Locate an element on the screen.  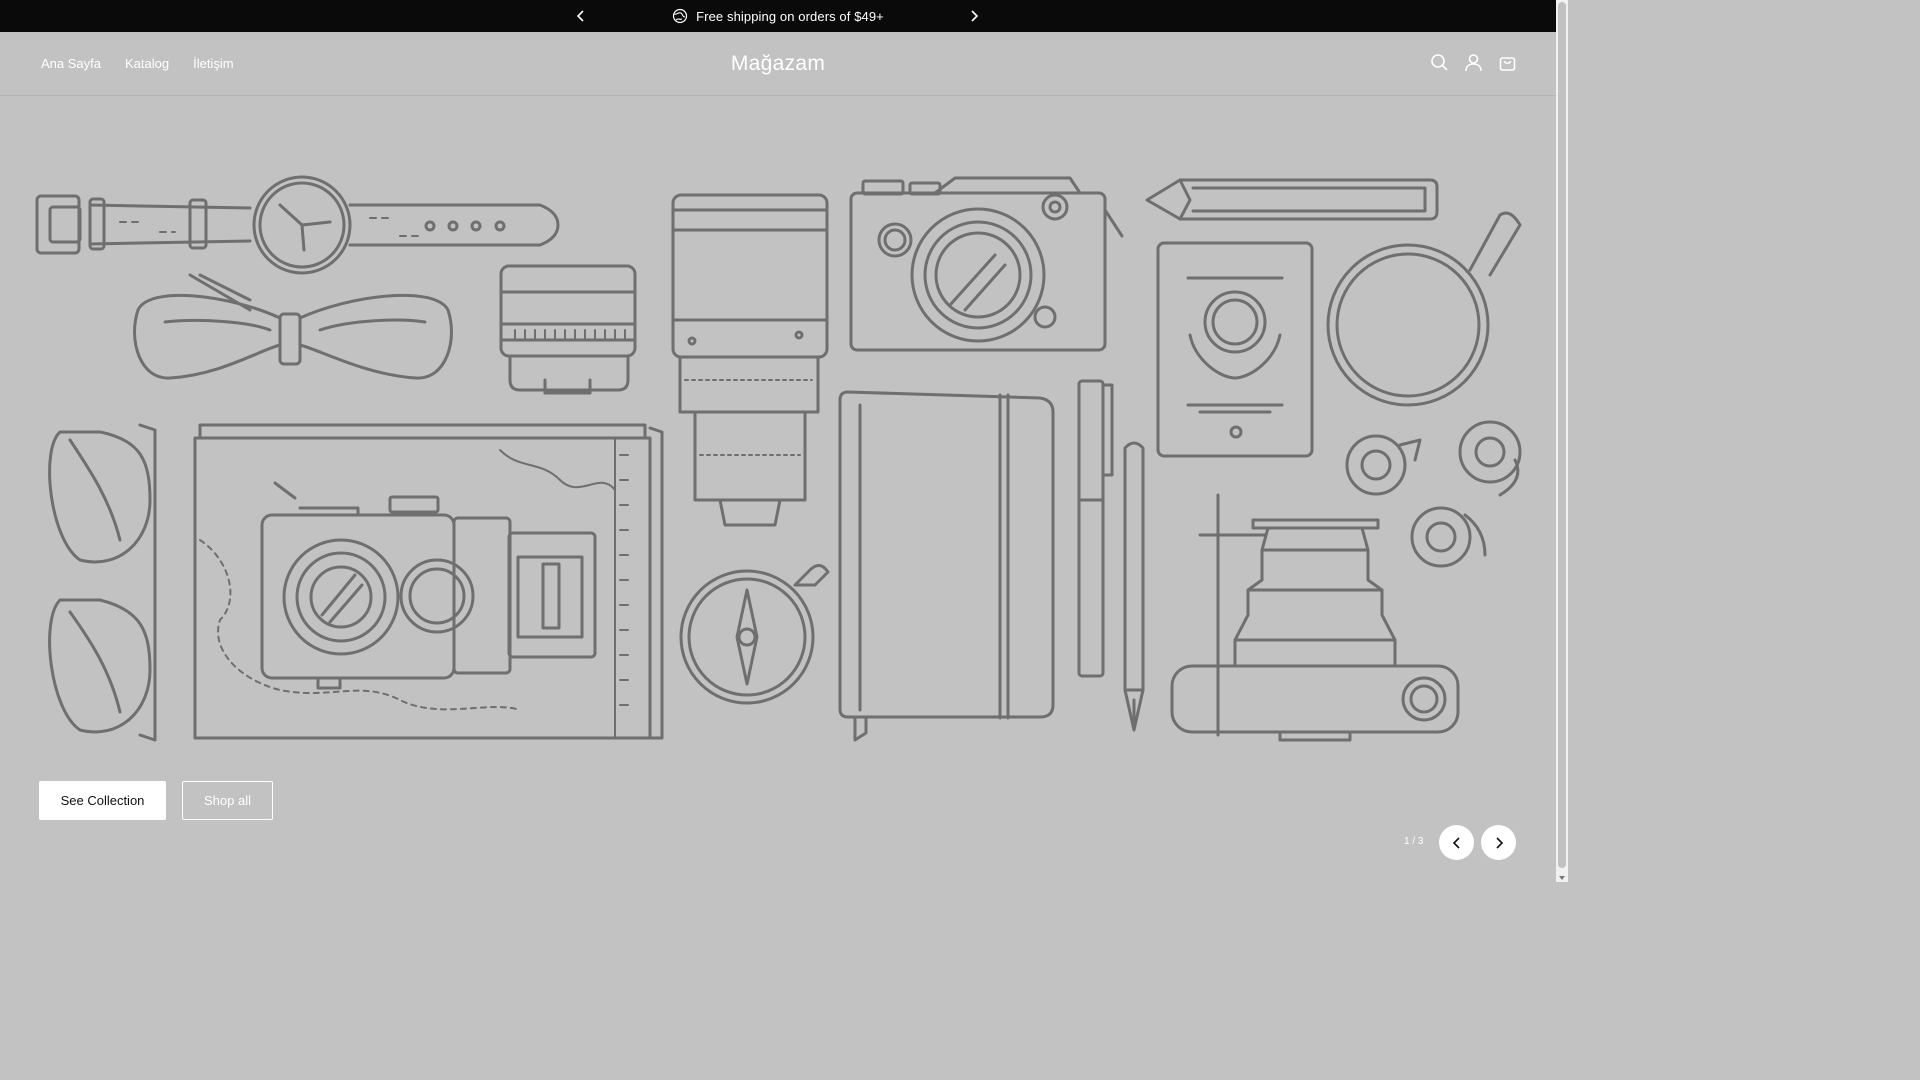
watch-illustration is located at coordinates (297, 225).